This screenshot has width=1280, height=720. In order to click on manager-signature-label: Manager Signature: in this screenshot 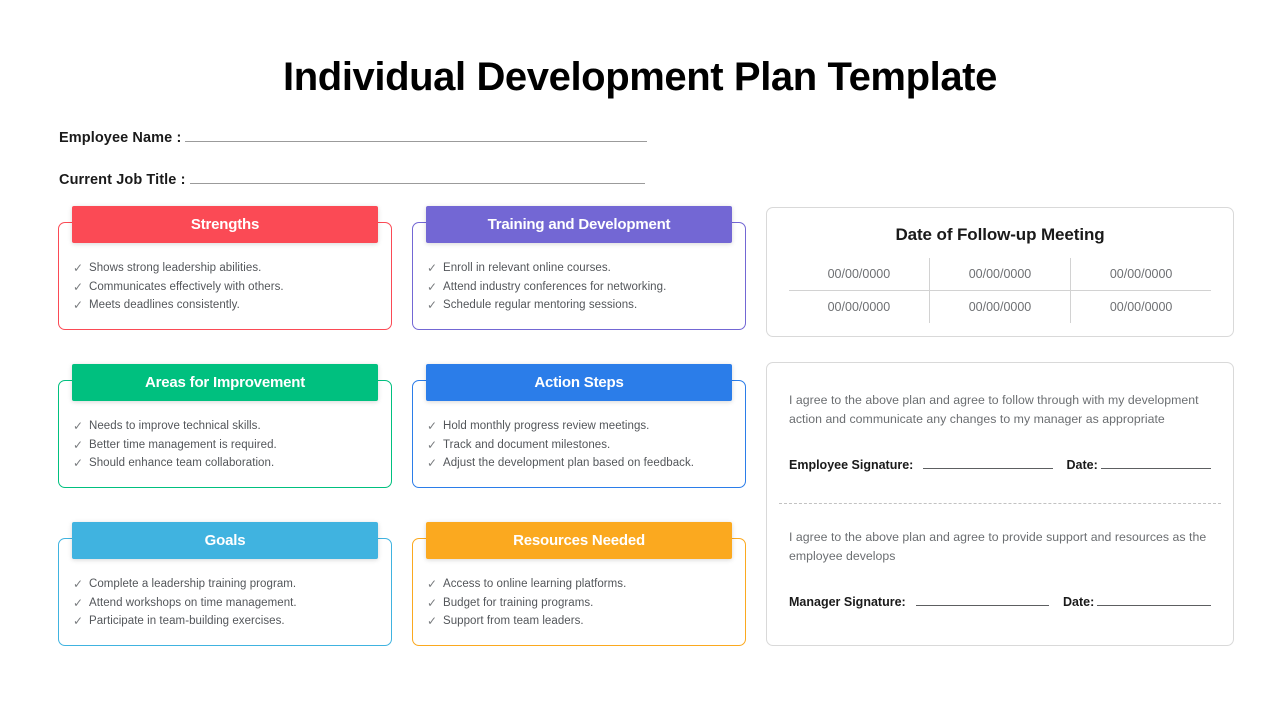, I will do `click(847, 602)`.